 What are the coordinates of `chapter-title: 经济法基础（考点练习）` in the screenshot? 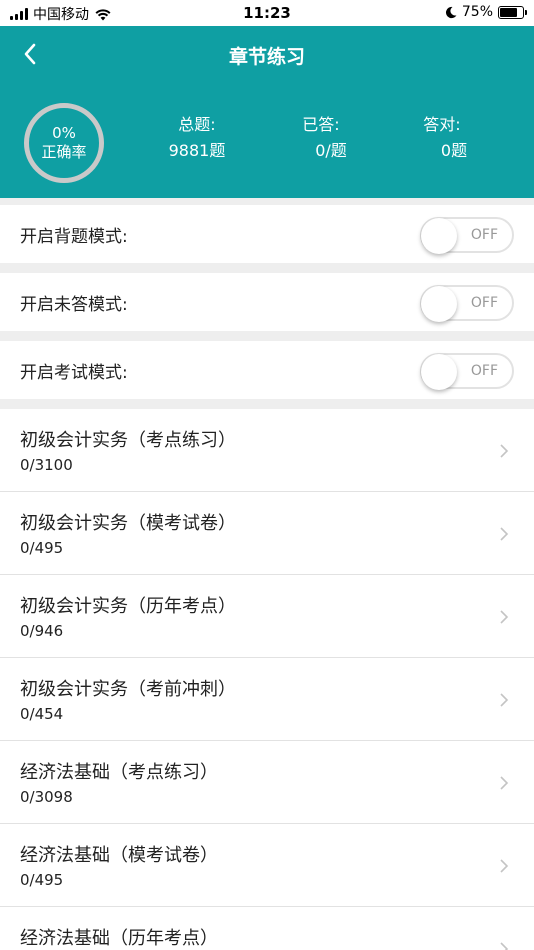 It's located at (119, 772).